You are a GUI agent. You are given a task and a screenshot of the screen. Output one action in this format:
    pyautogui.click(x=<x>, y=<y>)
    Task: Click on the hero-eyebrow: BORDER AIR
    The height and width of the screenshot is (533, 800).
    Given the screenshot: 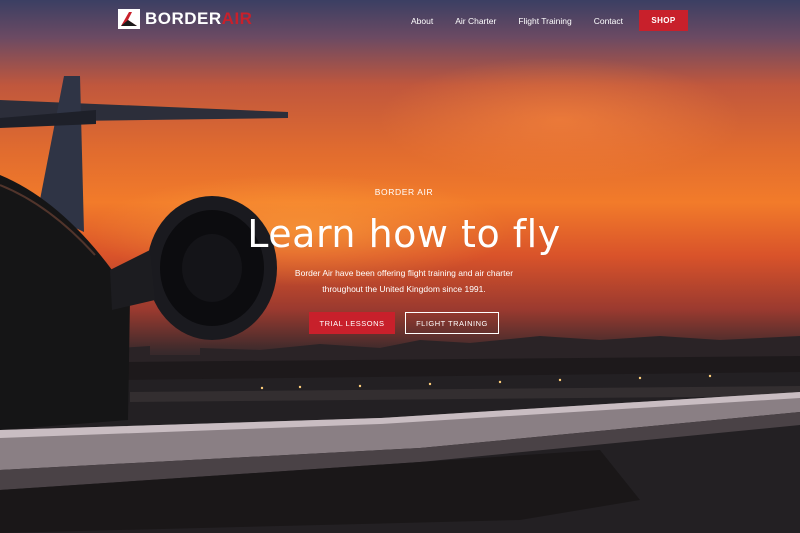 What is the action you would take?
    pyautogui.click(x=404, y=192)
    